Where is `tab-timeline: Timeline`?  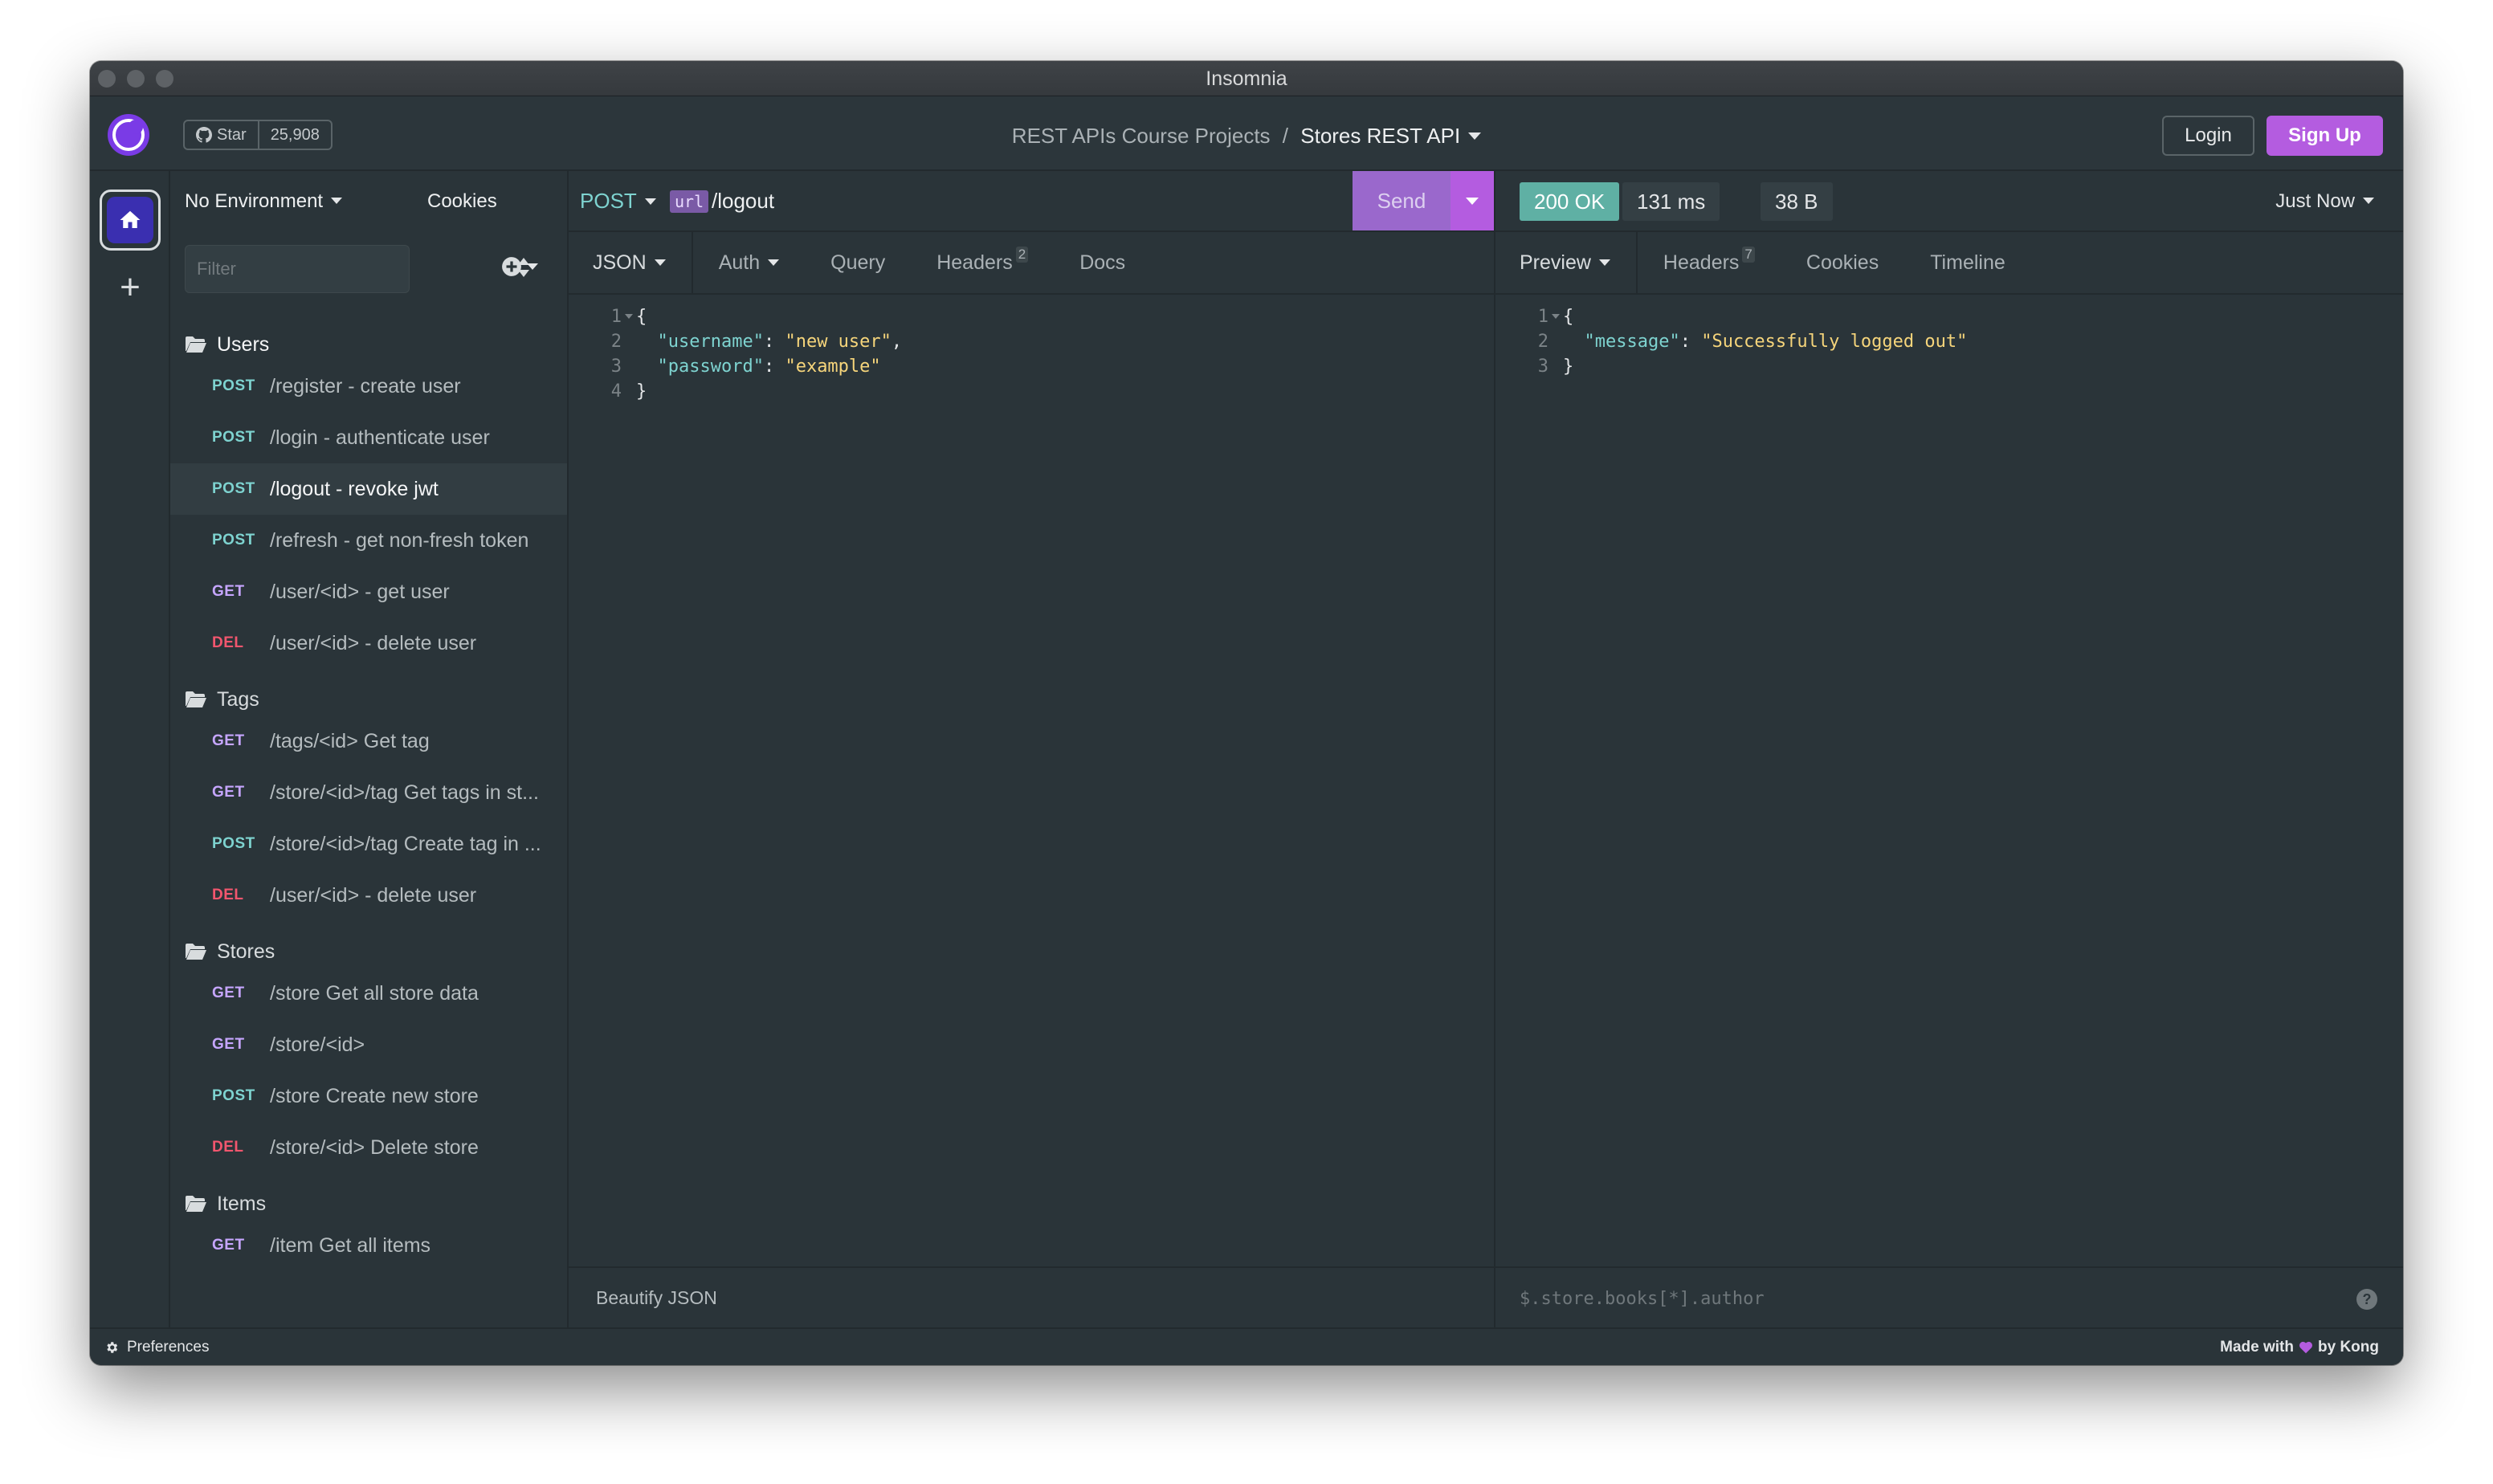
tab-timeline: Timeline is located at coordinates (1968, 262).